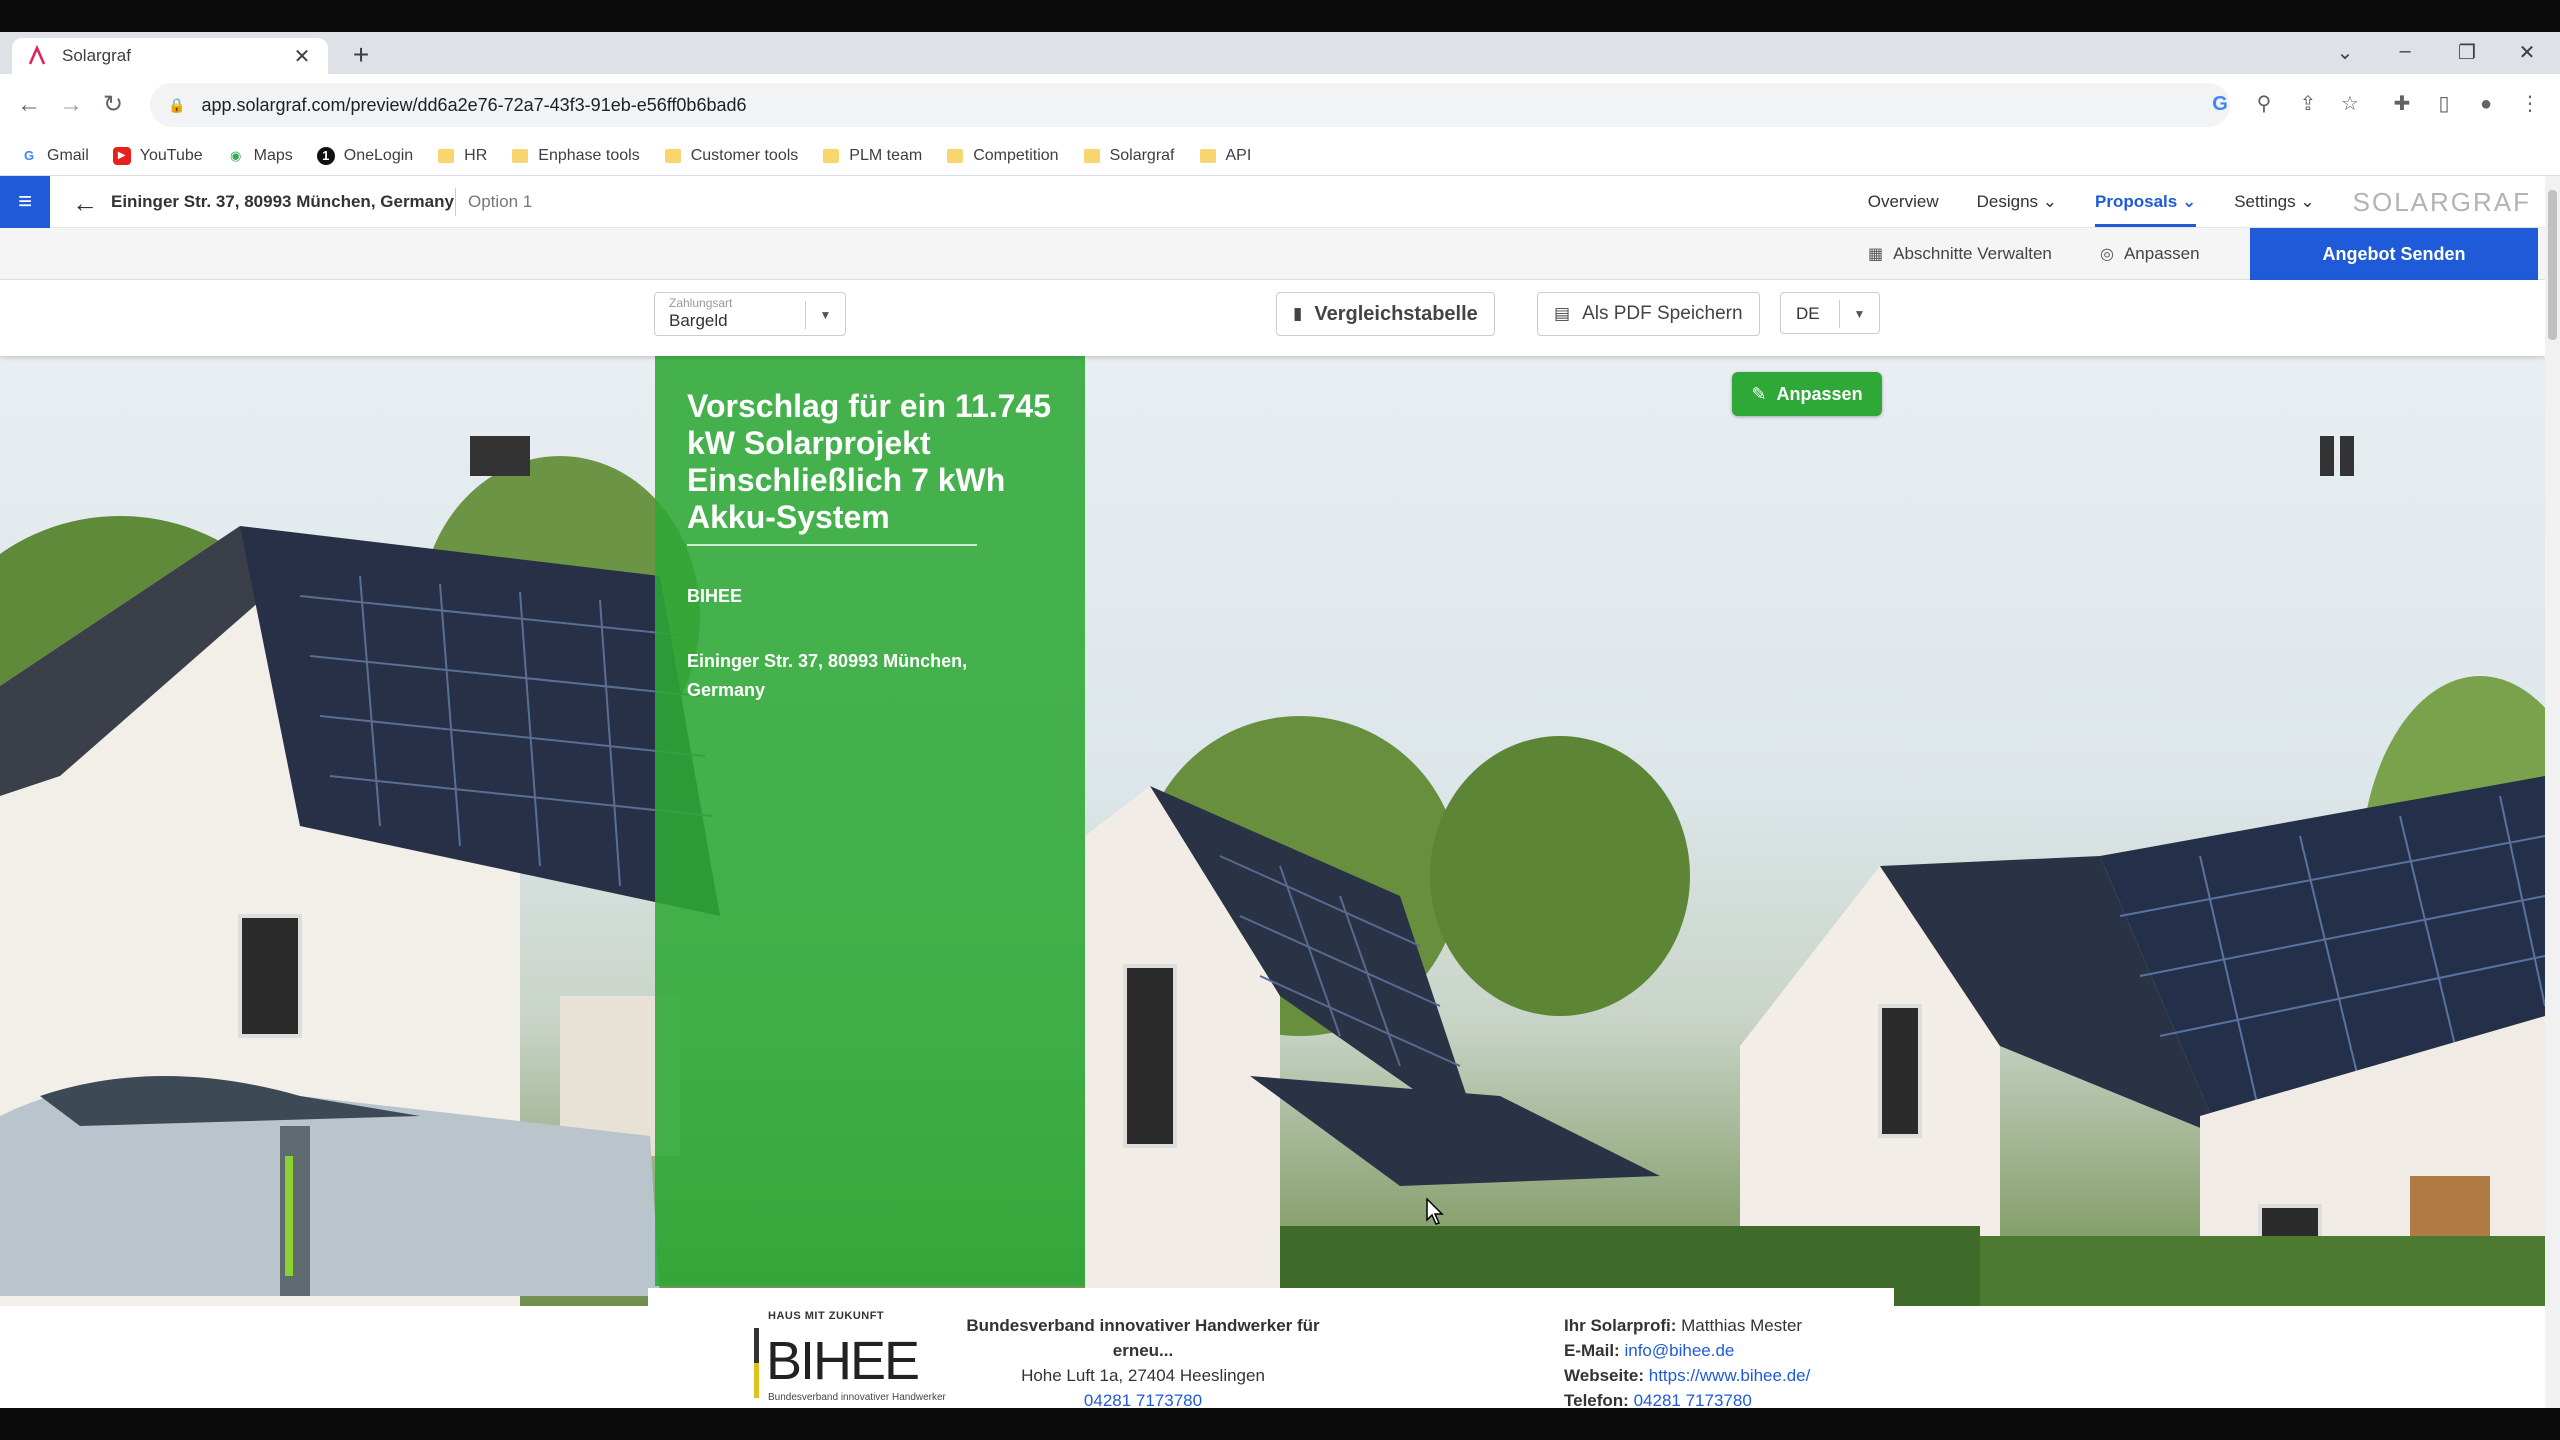 This screenshot has height=1440, width=2560. Describe the element at coordinates (2308, 104) in the screenshot. I see `share-icon: ⇪` at that location.